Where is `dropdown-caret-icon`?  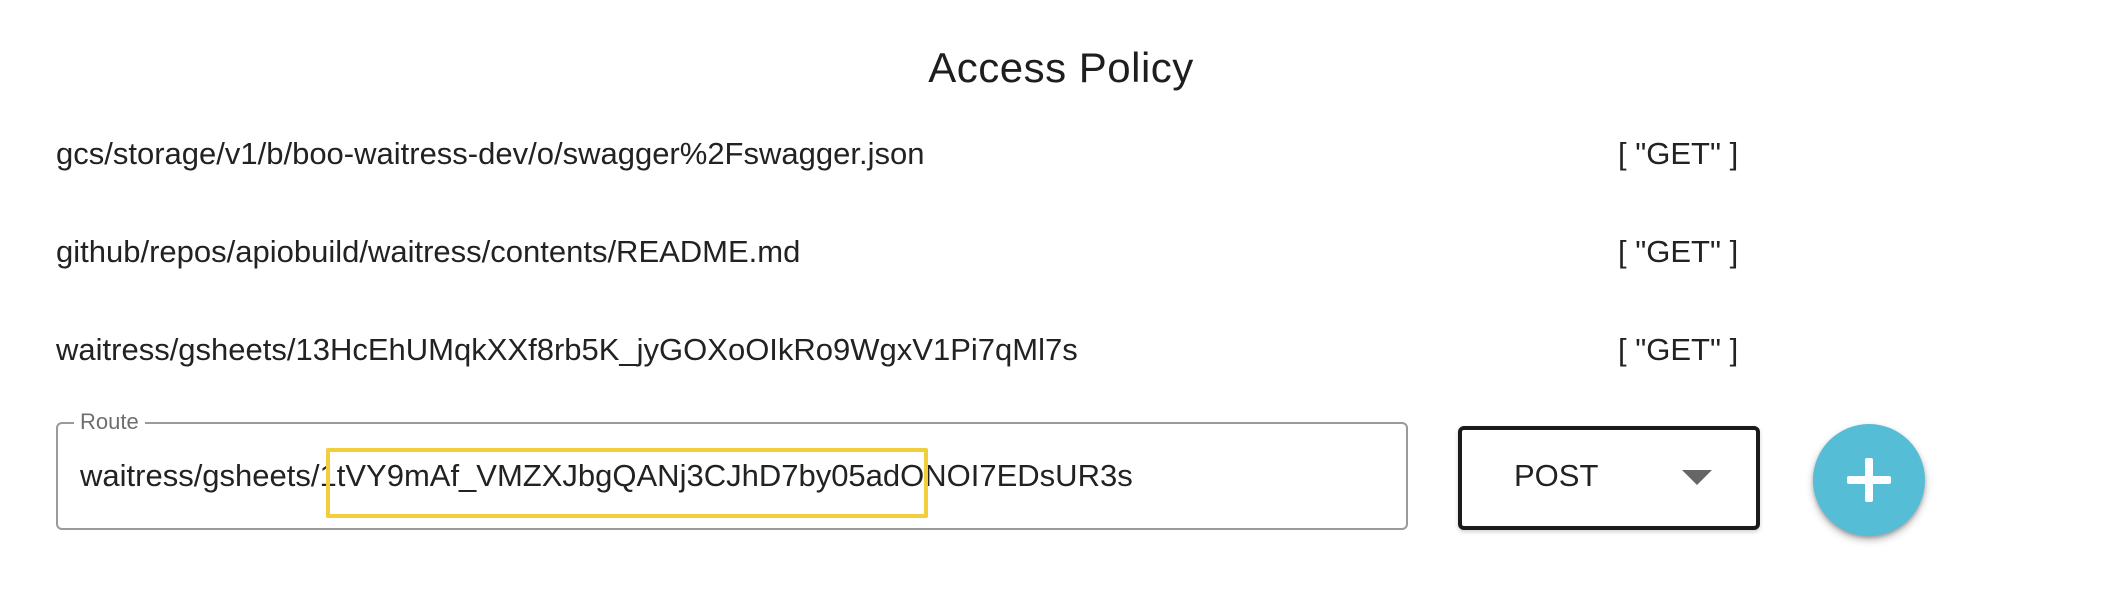 dropdown-caret-icon is located at coordinates (1697, 477).